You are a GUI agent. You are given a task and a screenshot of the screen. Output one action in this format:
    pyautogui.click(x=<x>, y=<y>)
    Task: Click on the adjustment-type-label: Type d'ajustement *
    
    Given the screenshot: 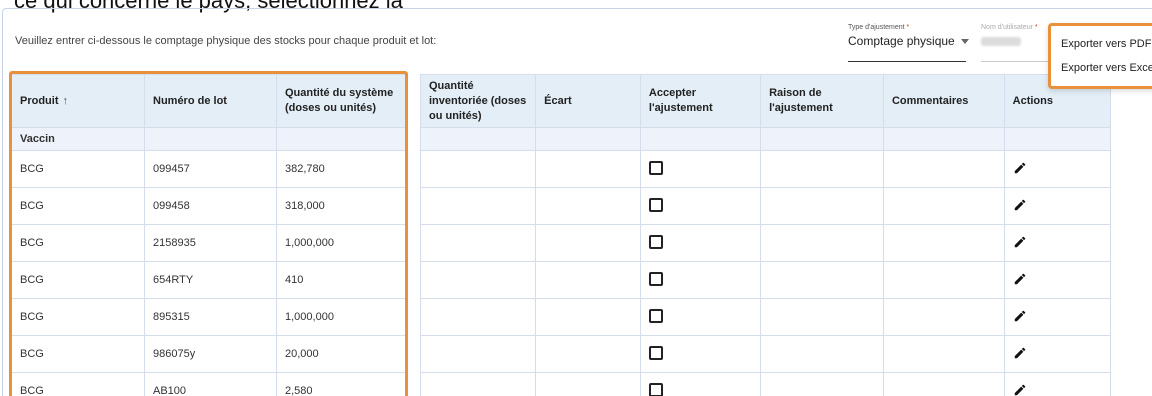 What is the action you would take?
    pyautogui.click(x=879, y=27)
    